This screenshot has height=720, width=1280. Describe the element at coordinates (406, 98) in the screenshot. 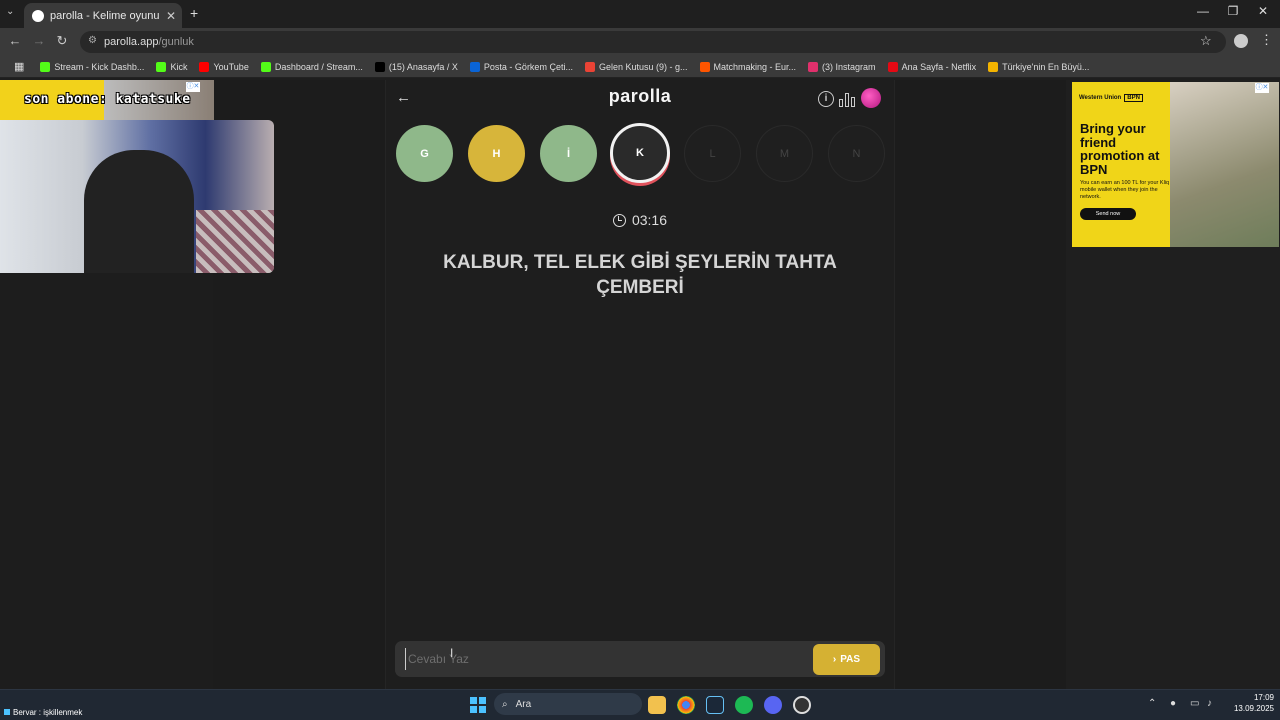

I see `back-arrow-icon: ←` at that location.